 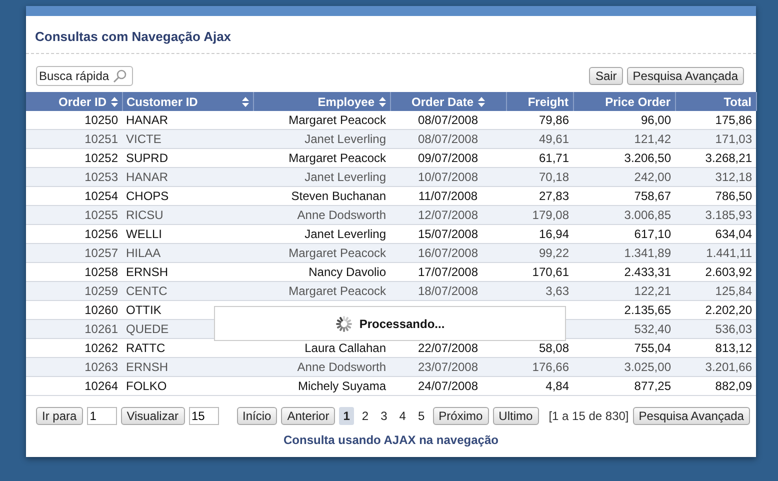 I want to click on table-cell: 58,08, so click(x=539, y=348).